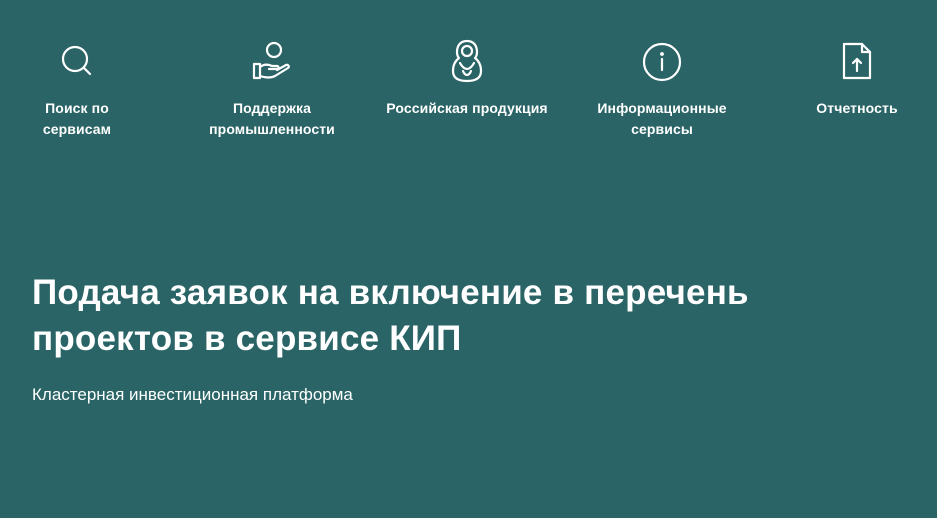 This screenshot has height=518, width=937. I want to click on nav-item-reporting: Отчетность, so click(849, 78).